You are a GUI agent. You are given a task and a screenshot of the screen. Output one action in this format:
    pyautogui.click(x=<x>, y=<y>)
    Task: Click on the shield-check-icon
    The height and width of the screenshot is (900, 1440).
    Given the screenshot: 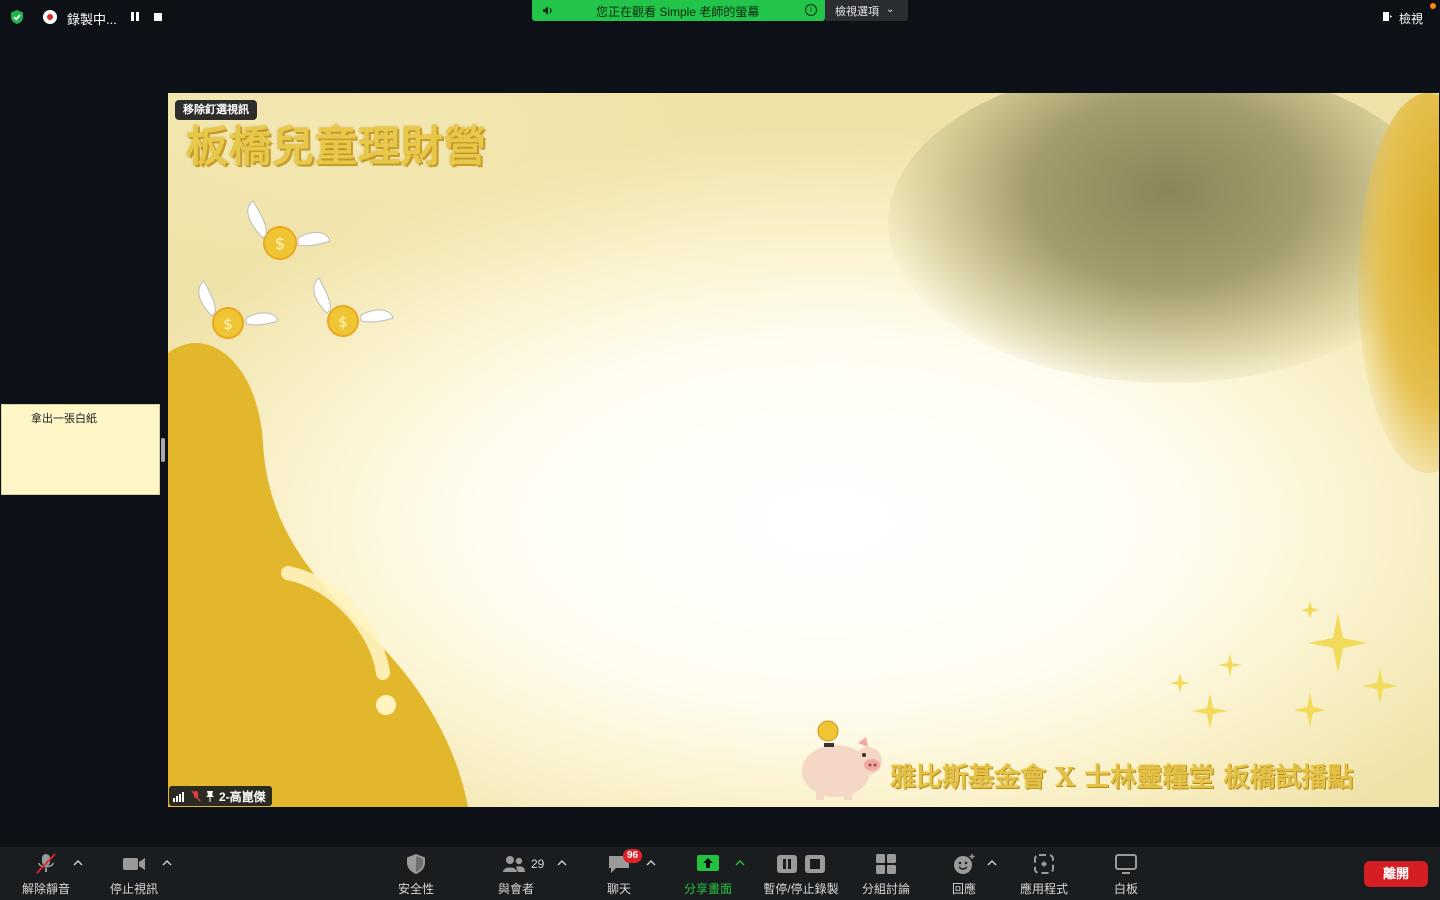 What is the action you would take?
    pyautogui.click(x=17, y=17)
    